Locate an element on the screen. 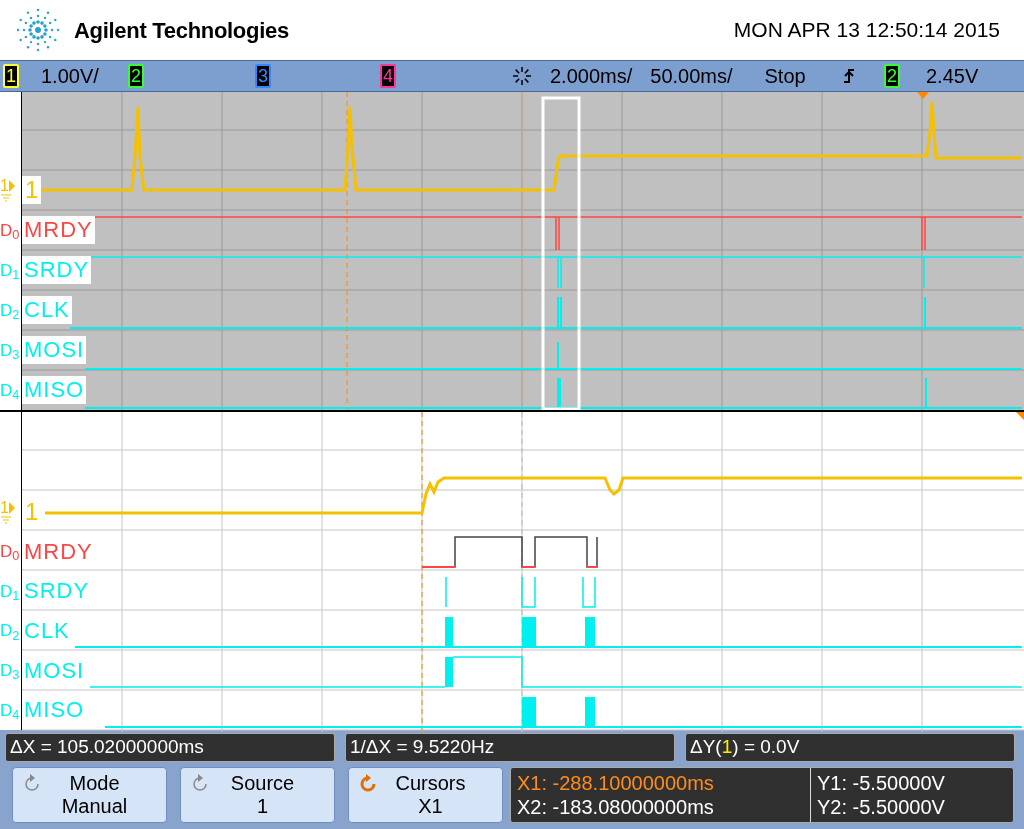 The height and width of the screenshot is (829, 1024). time-scale: 2.000ms/ is located at coordinates (591, 76).